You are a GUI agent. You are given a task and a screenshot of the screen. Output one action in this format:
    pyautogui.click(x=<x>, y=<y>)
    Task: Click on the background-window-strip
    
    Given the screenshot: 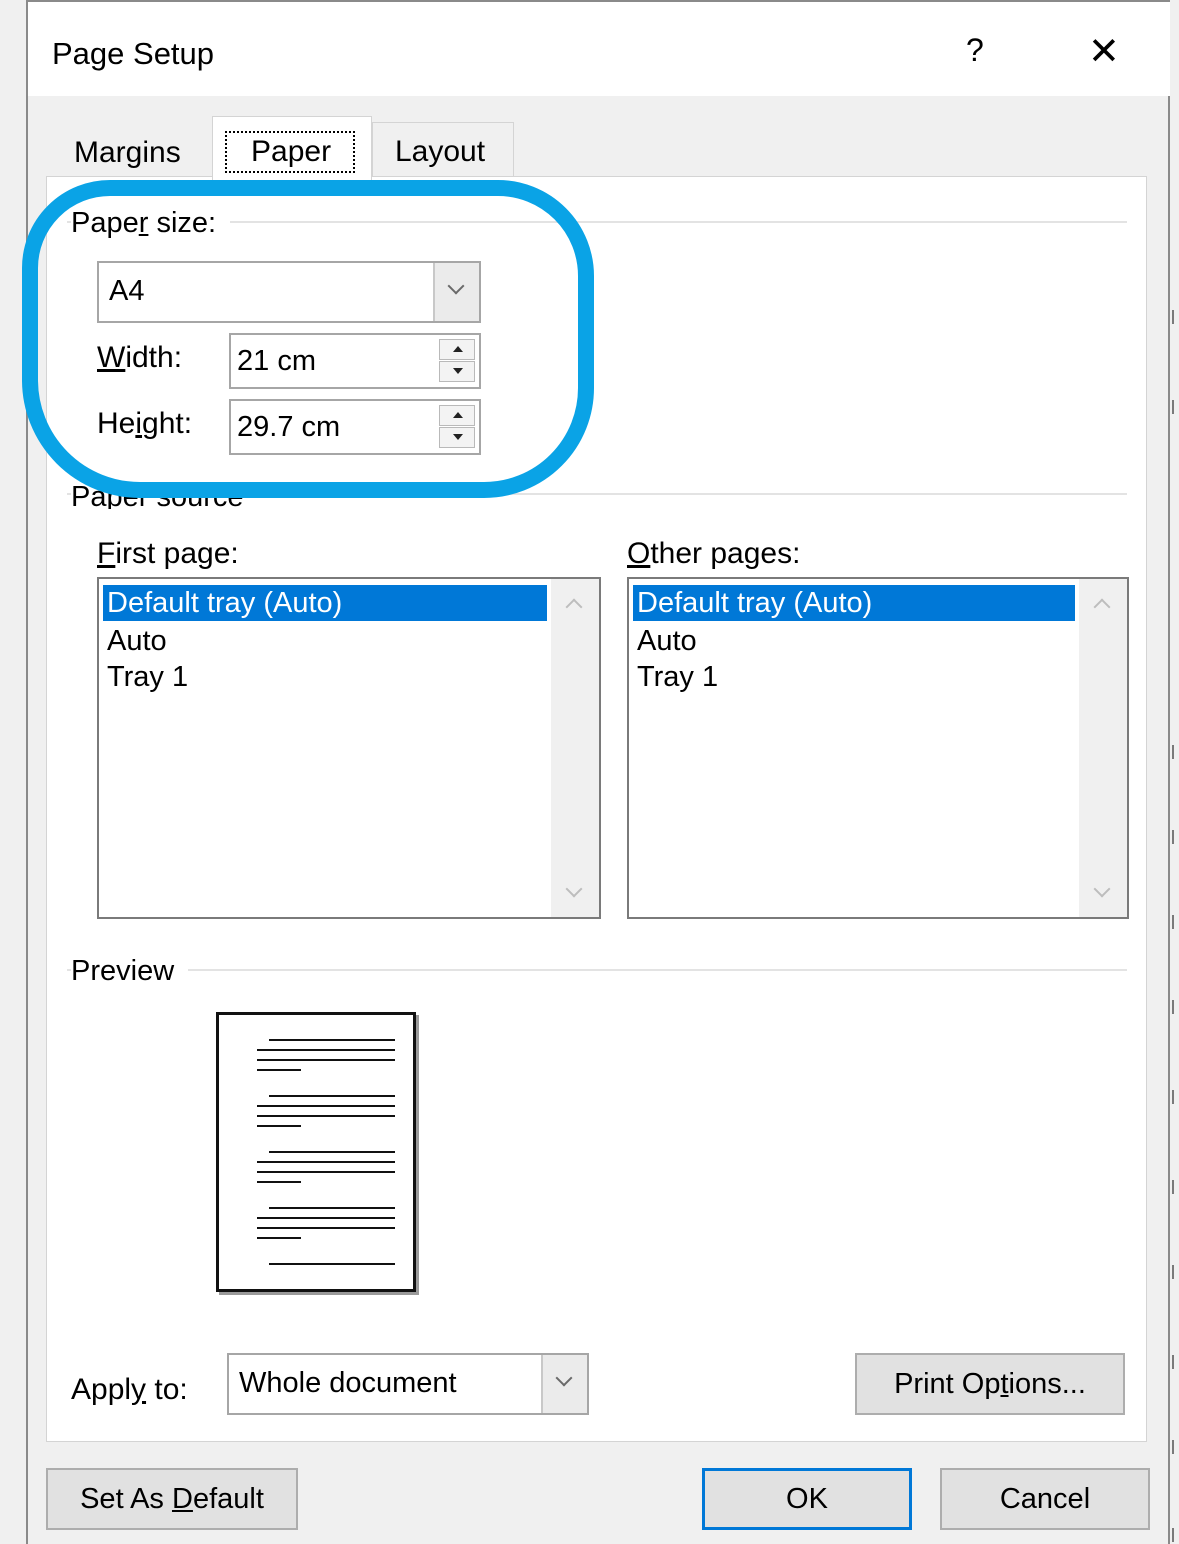 What is the action you would take?
    pyautogui.click(x=1174, y=772)
    